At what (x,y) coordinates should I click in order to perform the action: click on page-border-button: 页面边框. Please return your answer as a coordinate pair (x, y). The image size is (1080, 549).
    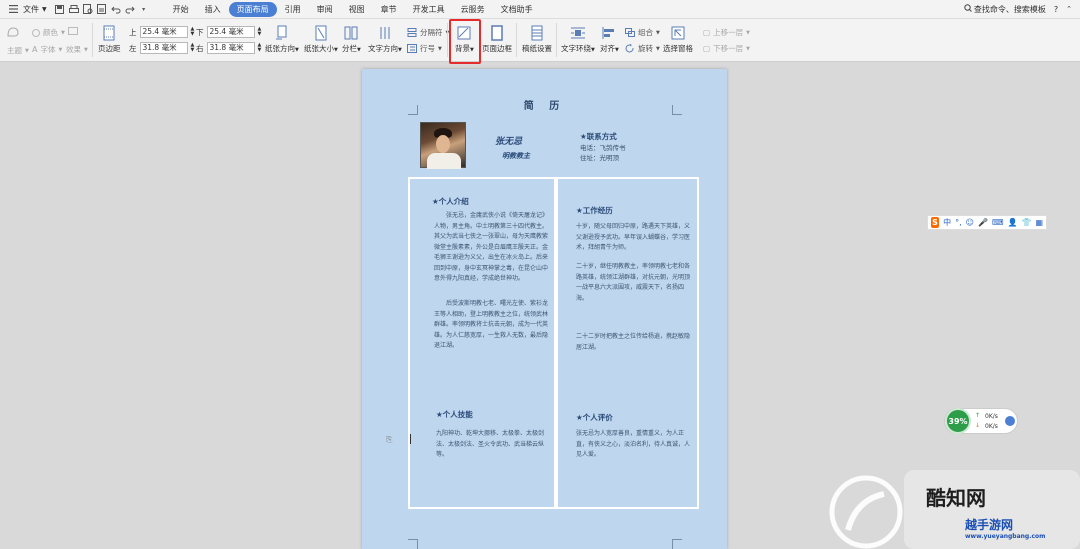
    Looking at the image, I should click on (497, 39).